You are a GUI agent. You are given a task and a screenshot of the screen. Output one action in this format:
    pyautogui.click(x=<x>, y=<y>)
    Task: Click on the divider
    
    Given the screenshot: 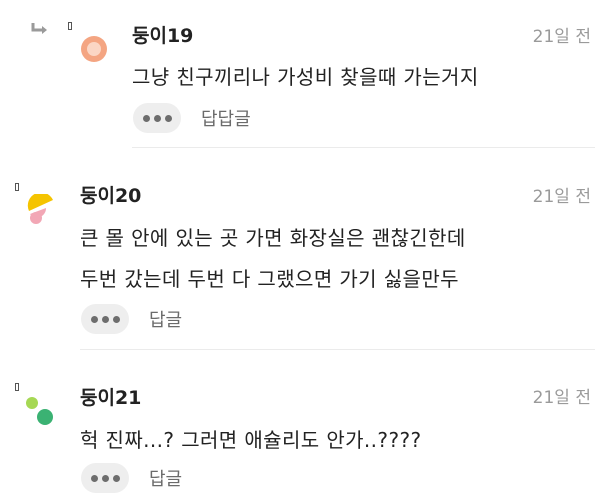 What is the action you would take?
    pyautogui.click(x=363, y=147)
    